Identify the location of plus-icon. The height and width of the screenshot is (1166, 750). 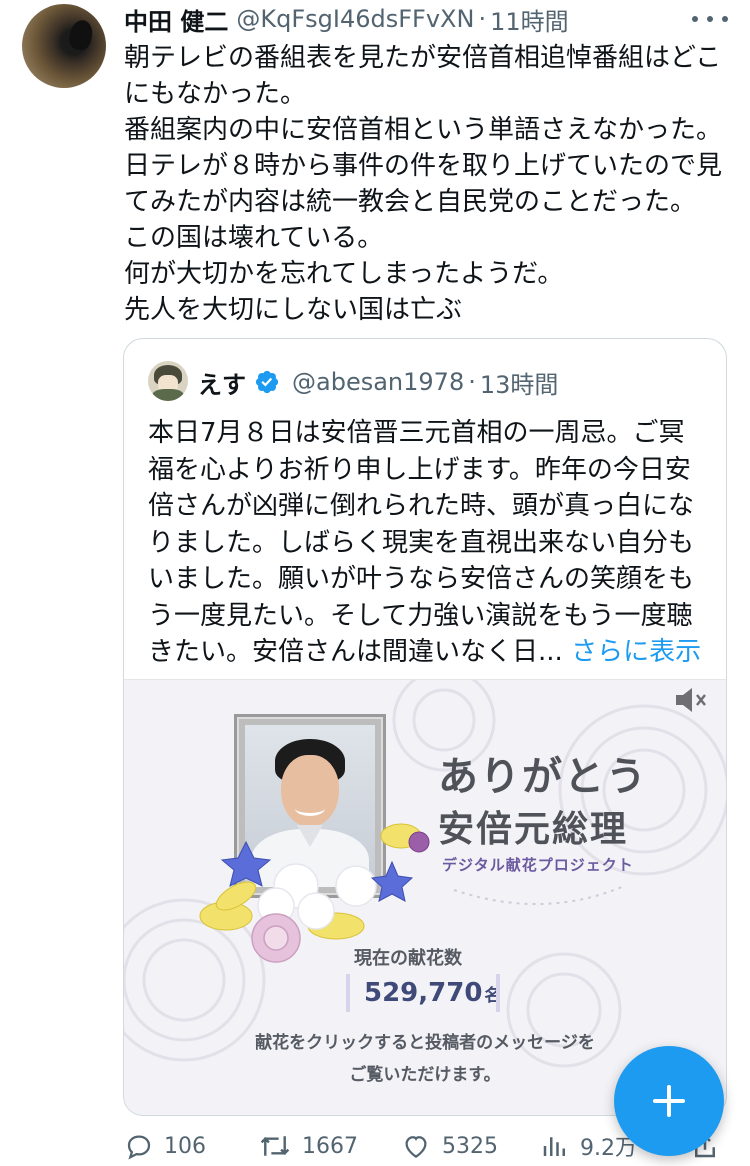
(669, 1101).